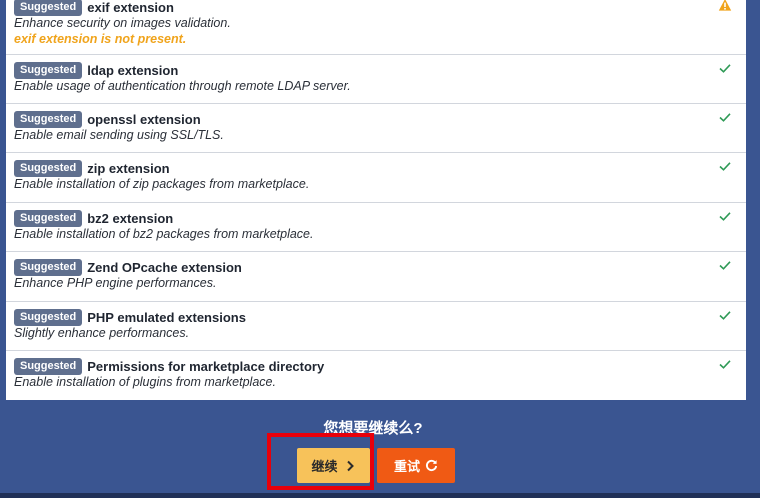 Image resolution: width=760 pixels, height=498 pixels. Describe the element at coordinates (102, 333) in the screenshot. I see `requirement-description: Slightly enhance performances.` at that location.